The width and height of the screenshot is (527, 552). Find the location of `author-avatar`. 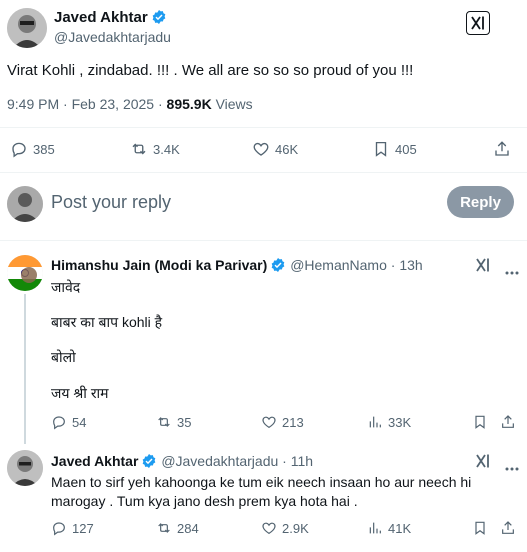

author-avatar is located at coordinates (27, 28).